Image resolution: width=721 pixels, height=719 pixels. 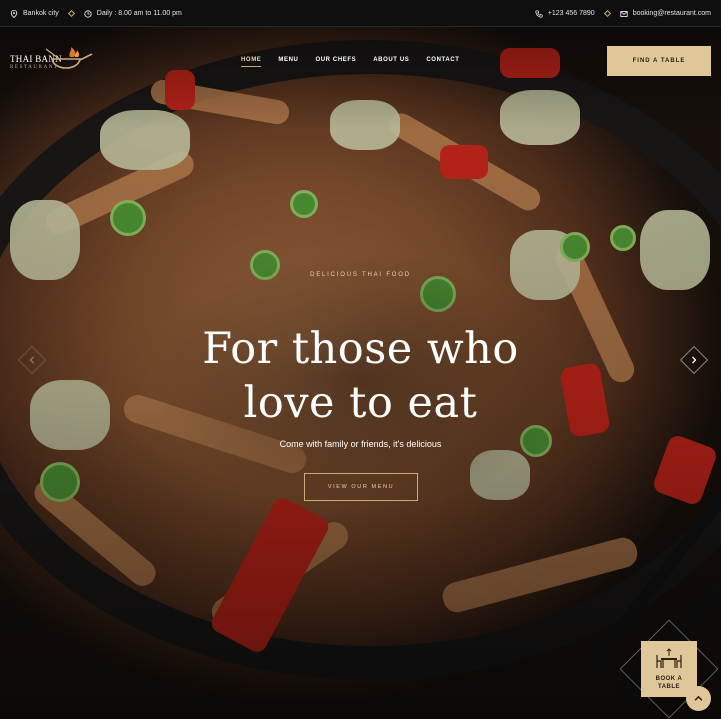 What do you see at coordinates (669, 658) in the screenshot?
I see `dining-table-icon` at bounding box center [669, 658].